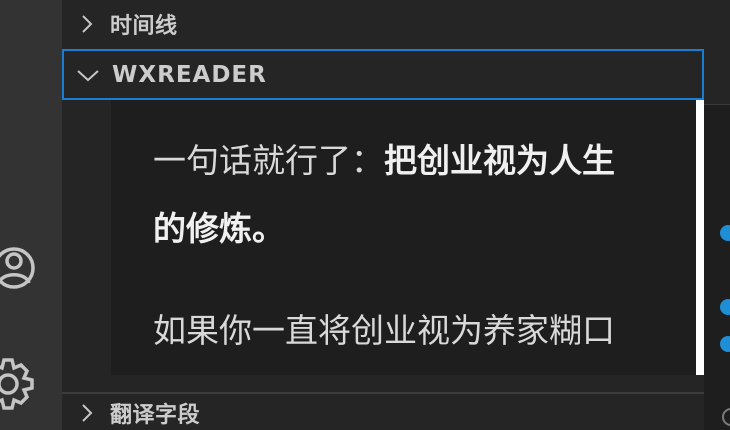 The image size is (730, 430). What do you see at coordinates (383, 411) in the screenshot?
I see `section-header-translate: 翻译字段` at bounding box center [383, 411].